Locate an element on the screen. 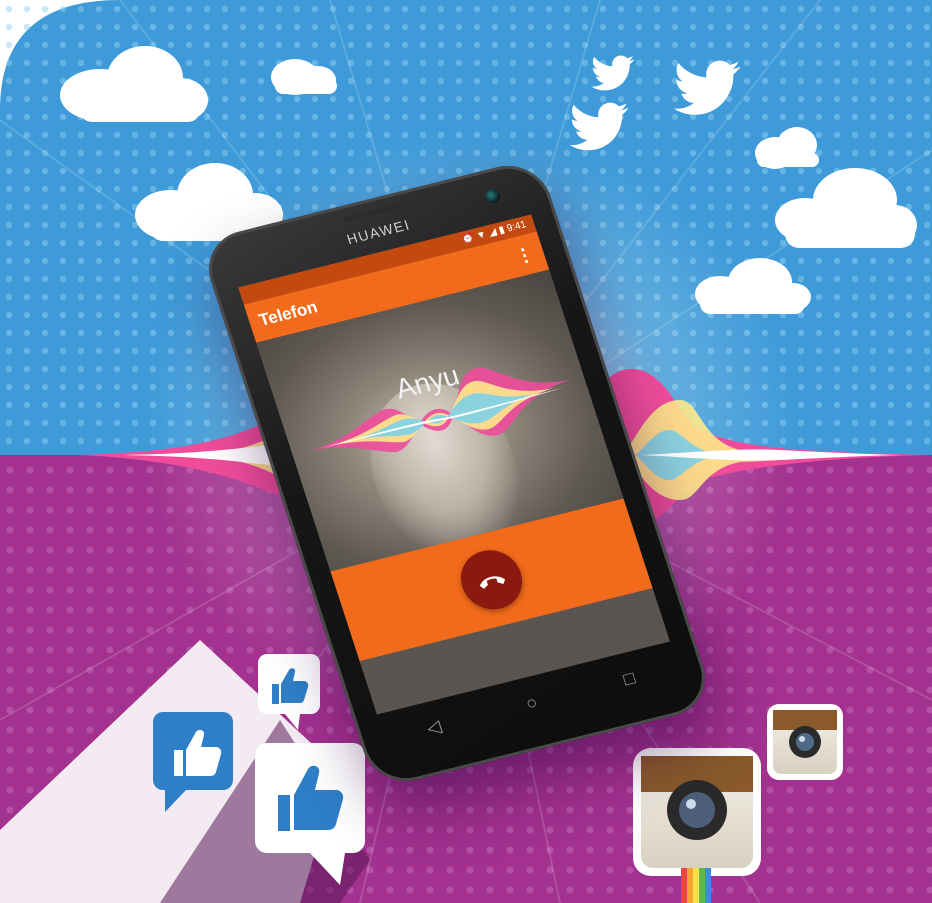 The height and width of the screenshot is (903, 932). more-vert-icon: ⋮ is located at coordinates (525, 255).